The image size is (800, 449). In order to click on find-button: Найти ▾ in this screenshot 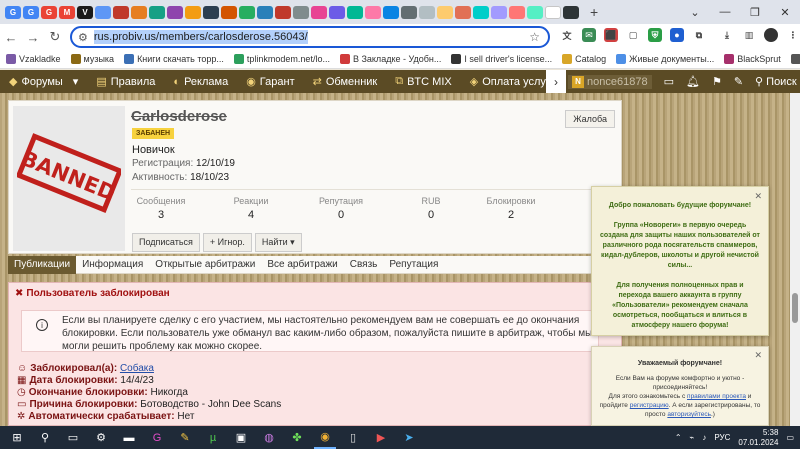, I will do `click(278, 242)`.